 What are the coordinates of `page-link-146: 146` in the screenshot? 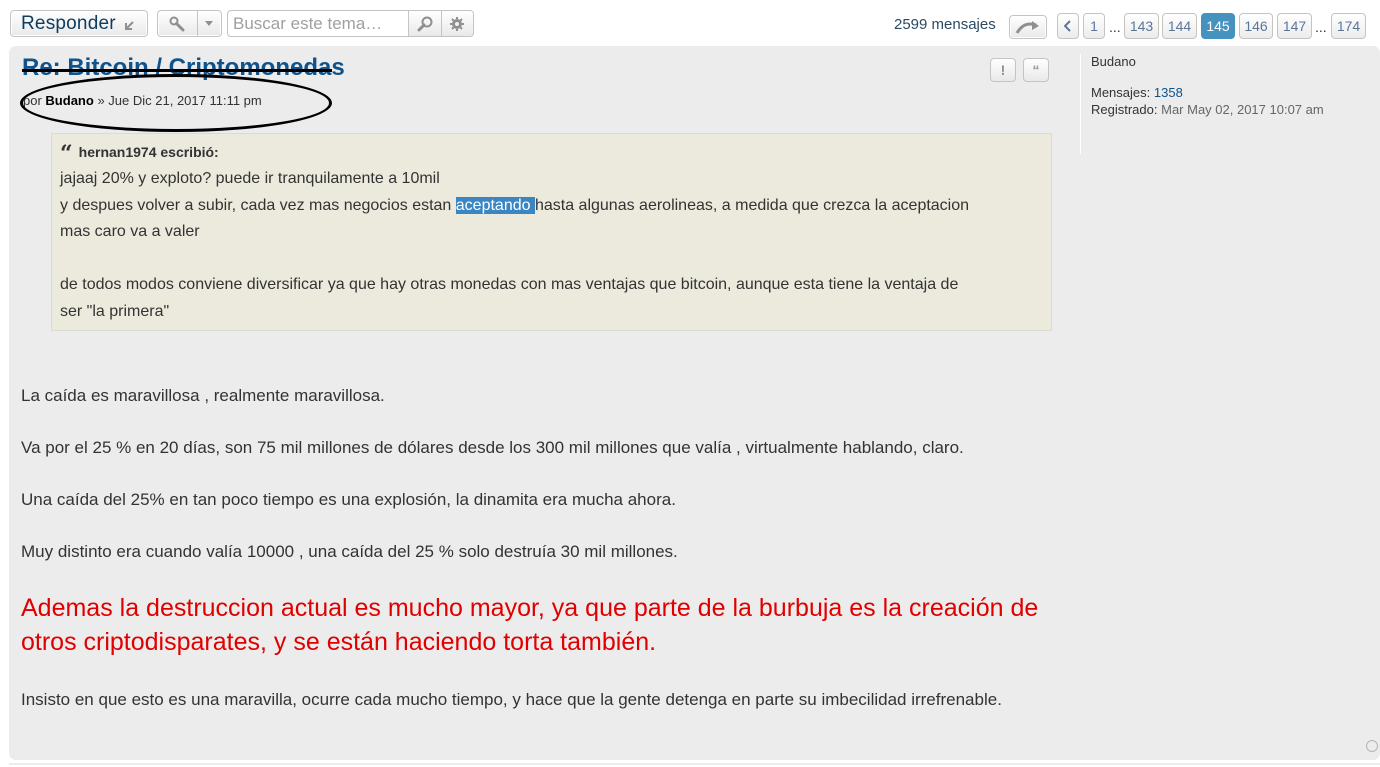 It's located at (1256, 26).